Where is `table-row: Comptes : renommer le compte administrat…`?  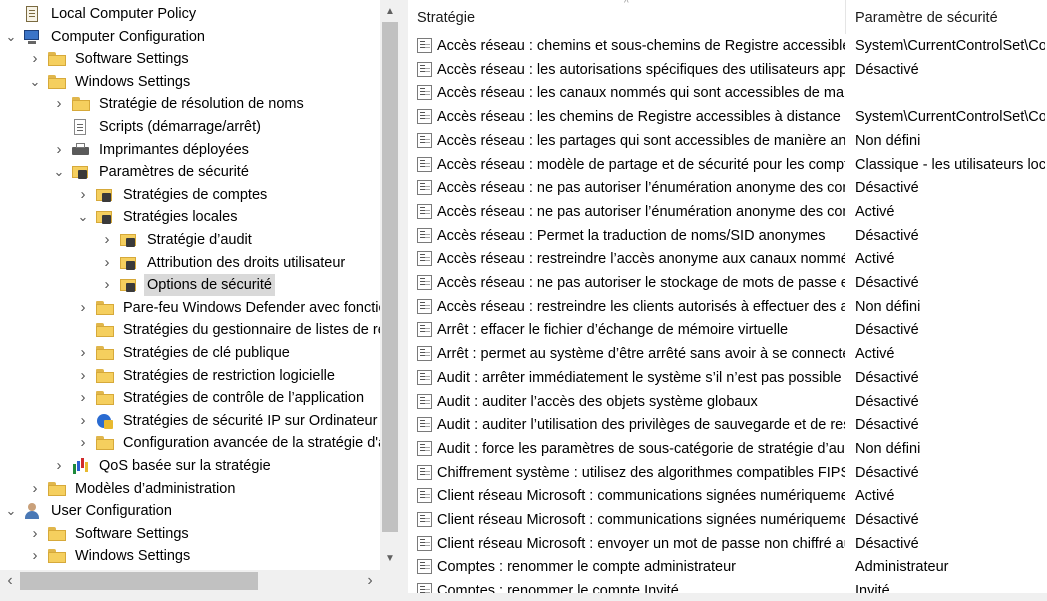
table-row: Comptes : renommer le compte administrat… is located at coordinates (727, 567).